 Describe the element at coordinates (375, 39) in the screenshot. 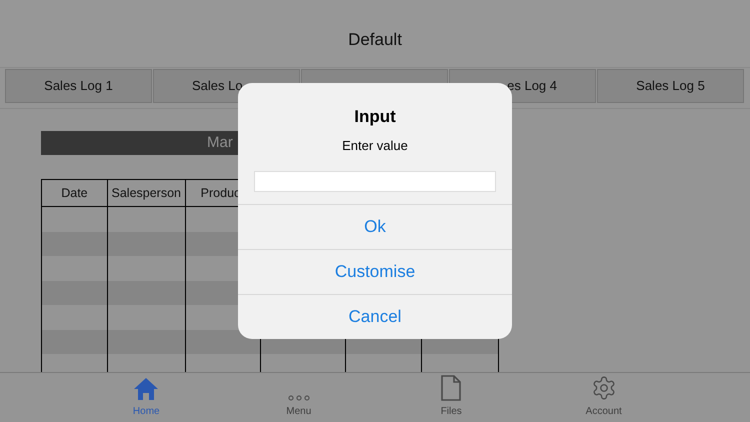

I see `header-title: Default` at that location.